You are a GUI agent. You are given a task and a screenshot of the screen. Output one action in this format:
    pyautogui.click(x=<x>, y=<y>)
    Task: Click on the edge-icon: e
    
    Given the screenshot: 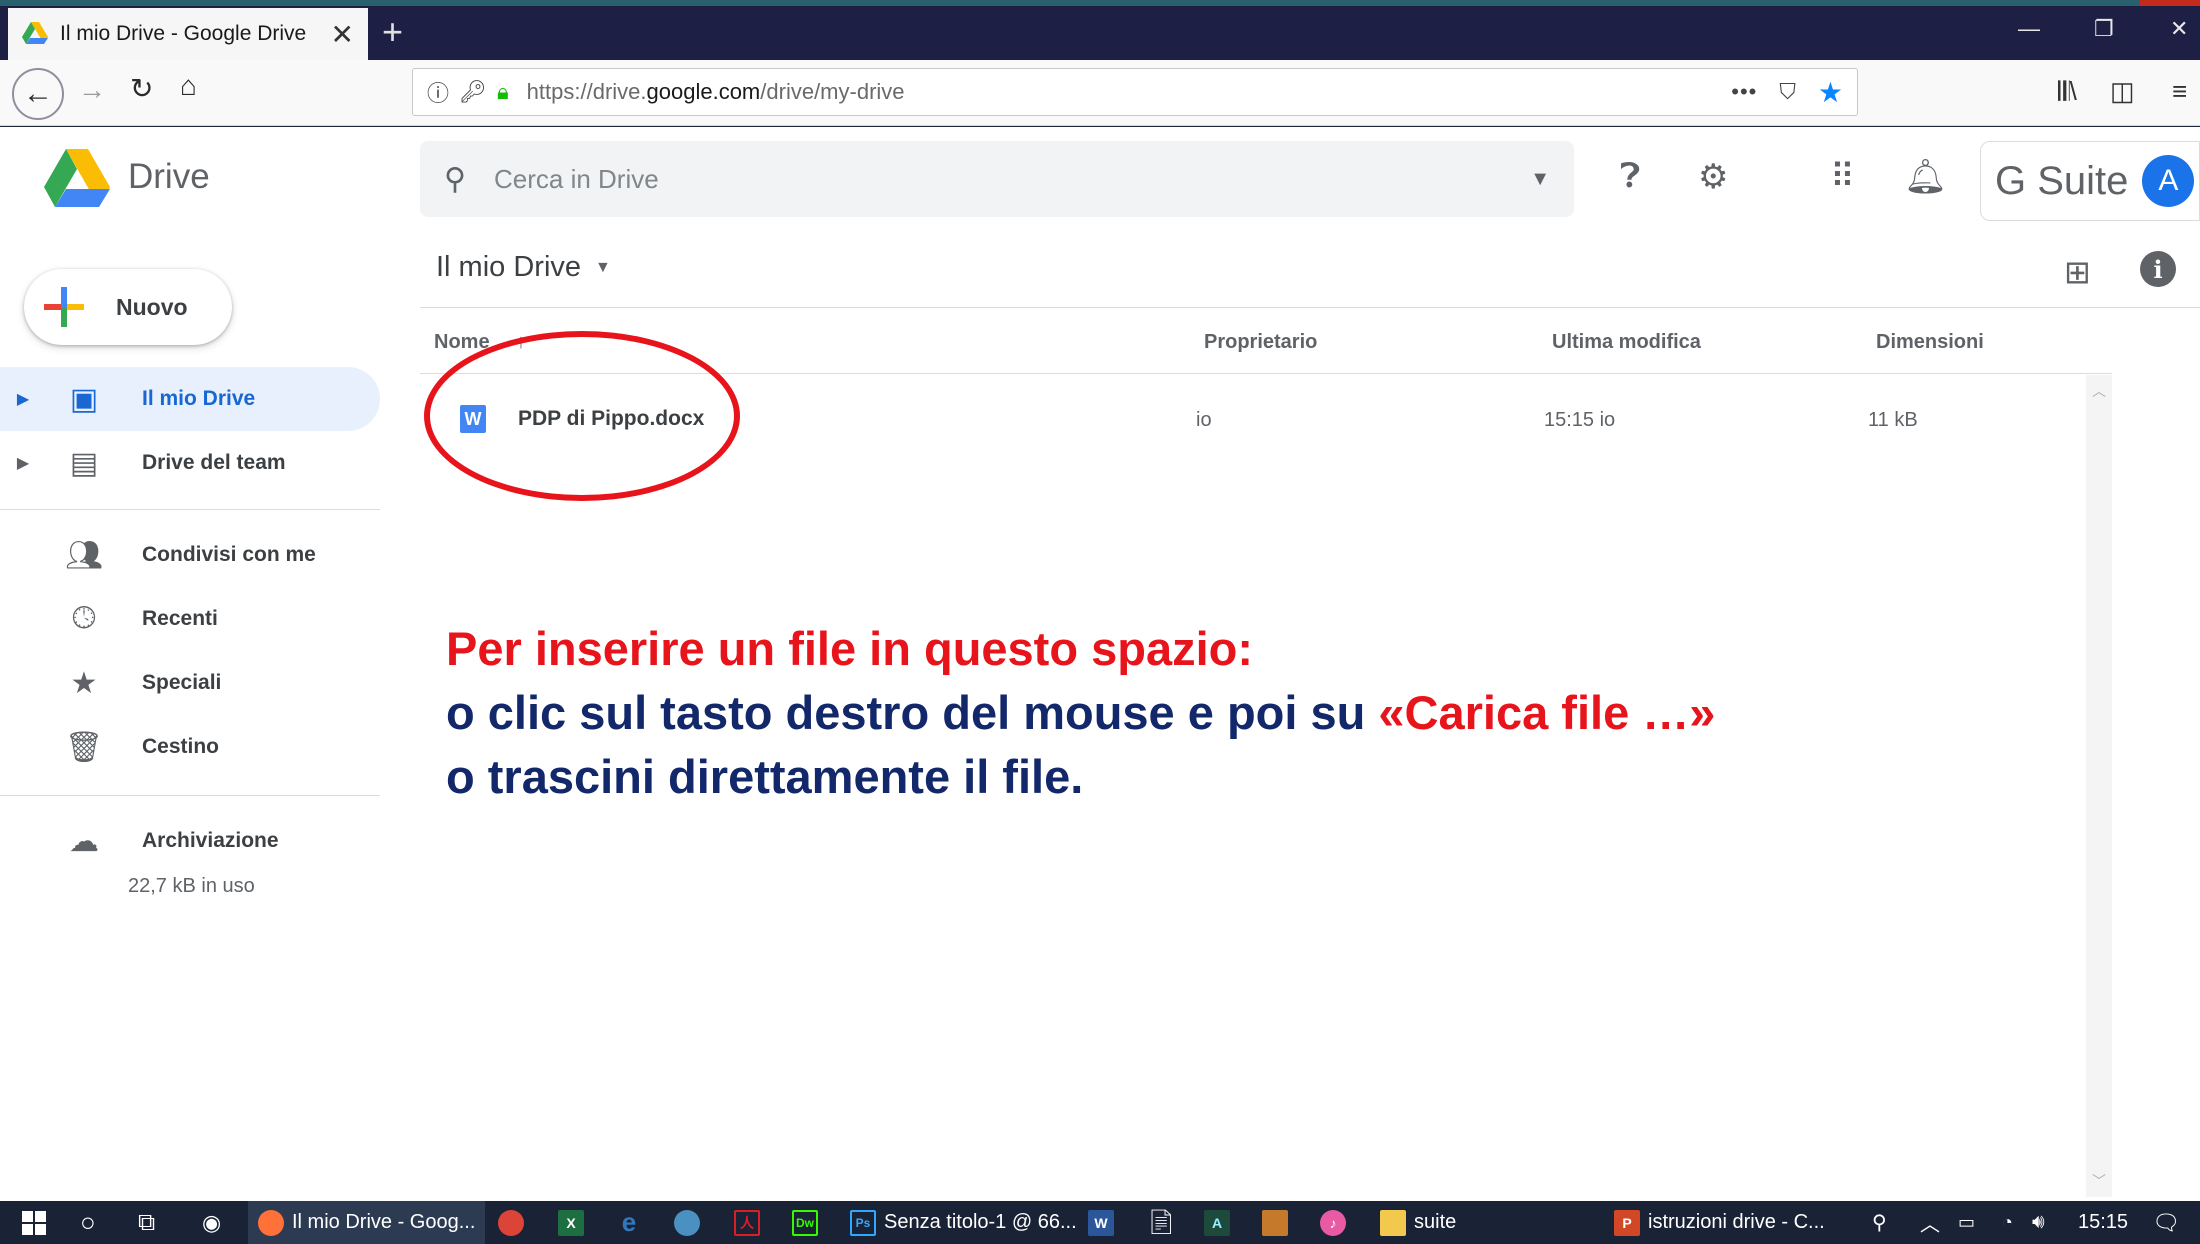 What is the action you would take?
    pyautogui.click(x=633, y=1222)
    